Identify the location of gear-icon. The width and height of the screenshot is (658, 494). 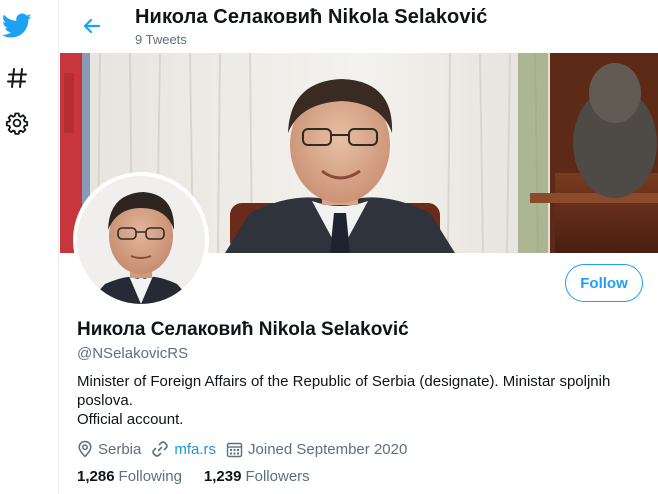
(17, 123).